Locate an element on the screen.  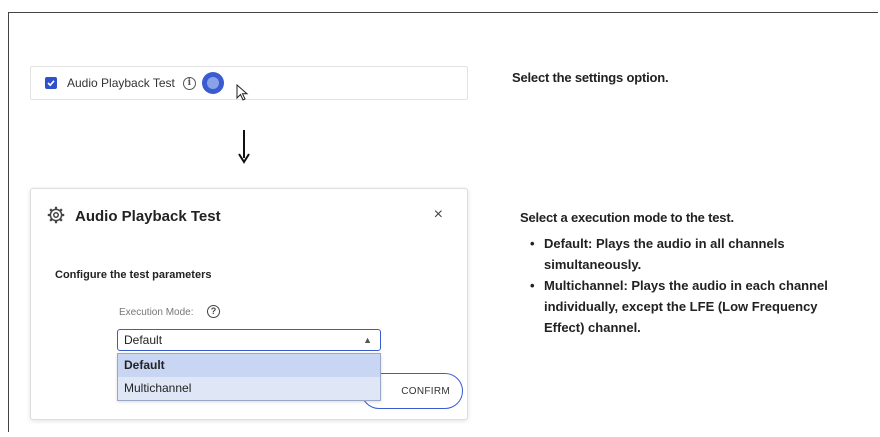
info-icon: i is located at coordinates (189, 83).